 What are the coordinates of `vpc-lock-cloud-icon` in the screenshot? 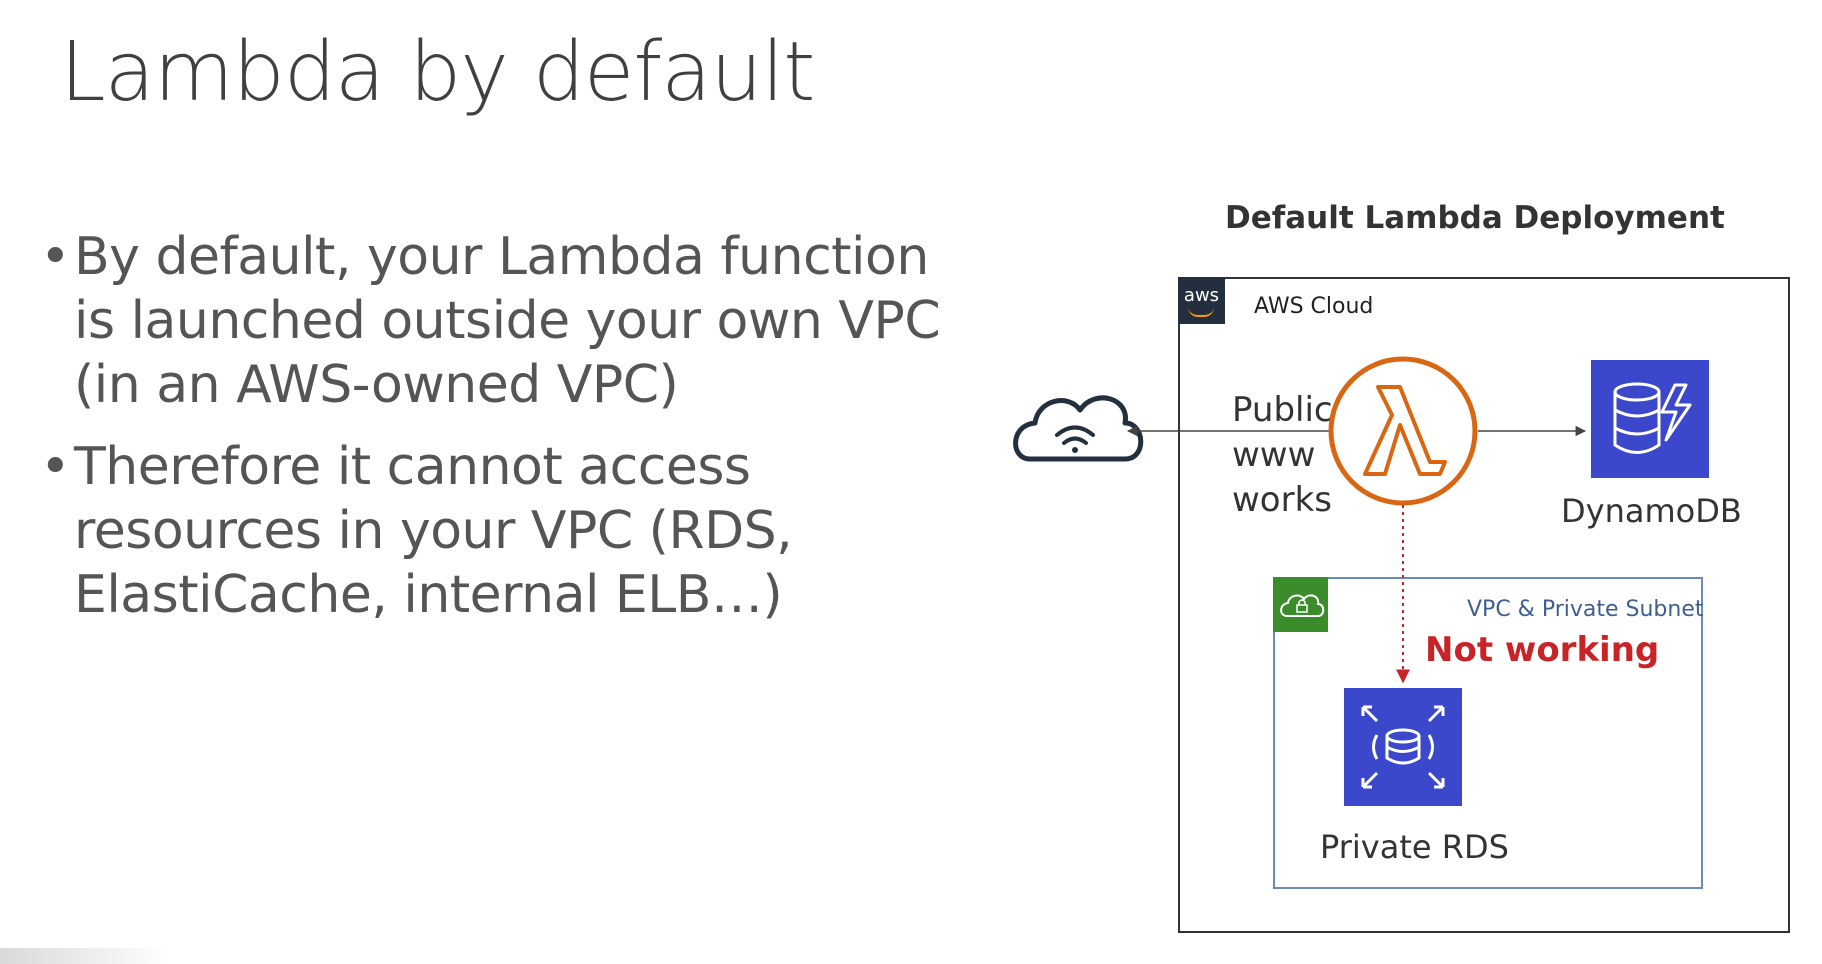 It's located at (1302, 605).